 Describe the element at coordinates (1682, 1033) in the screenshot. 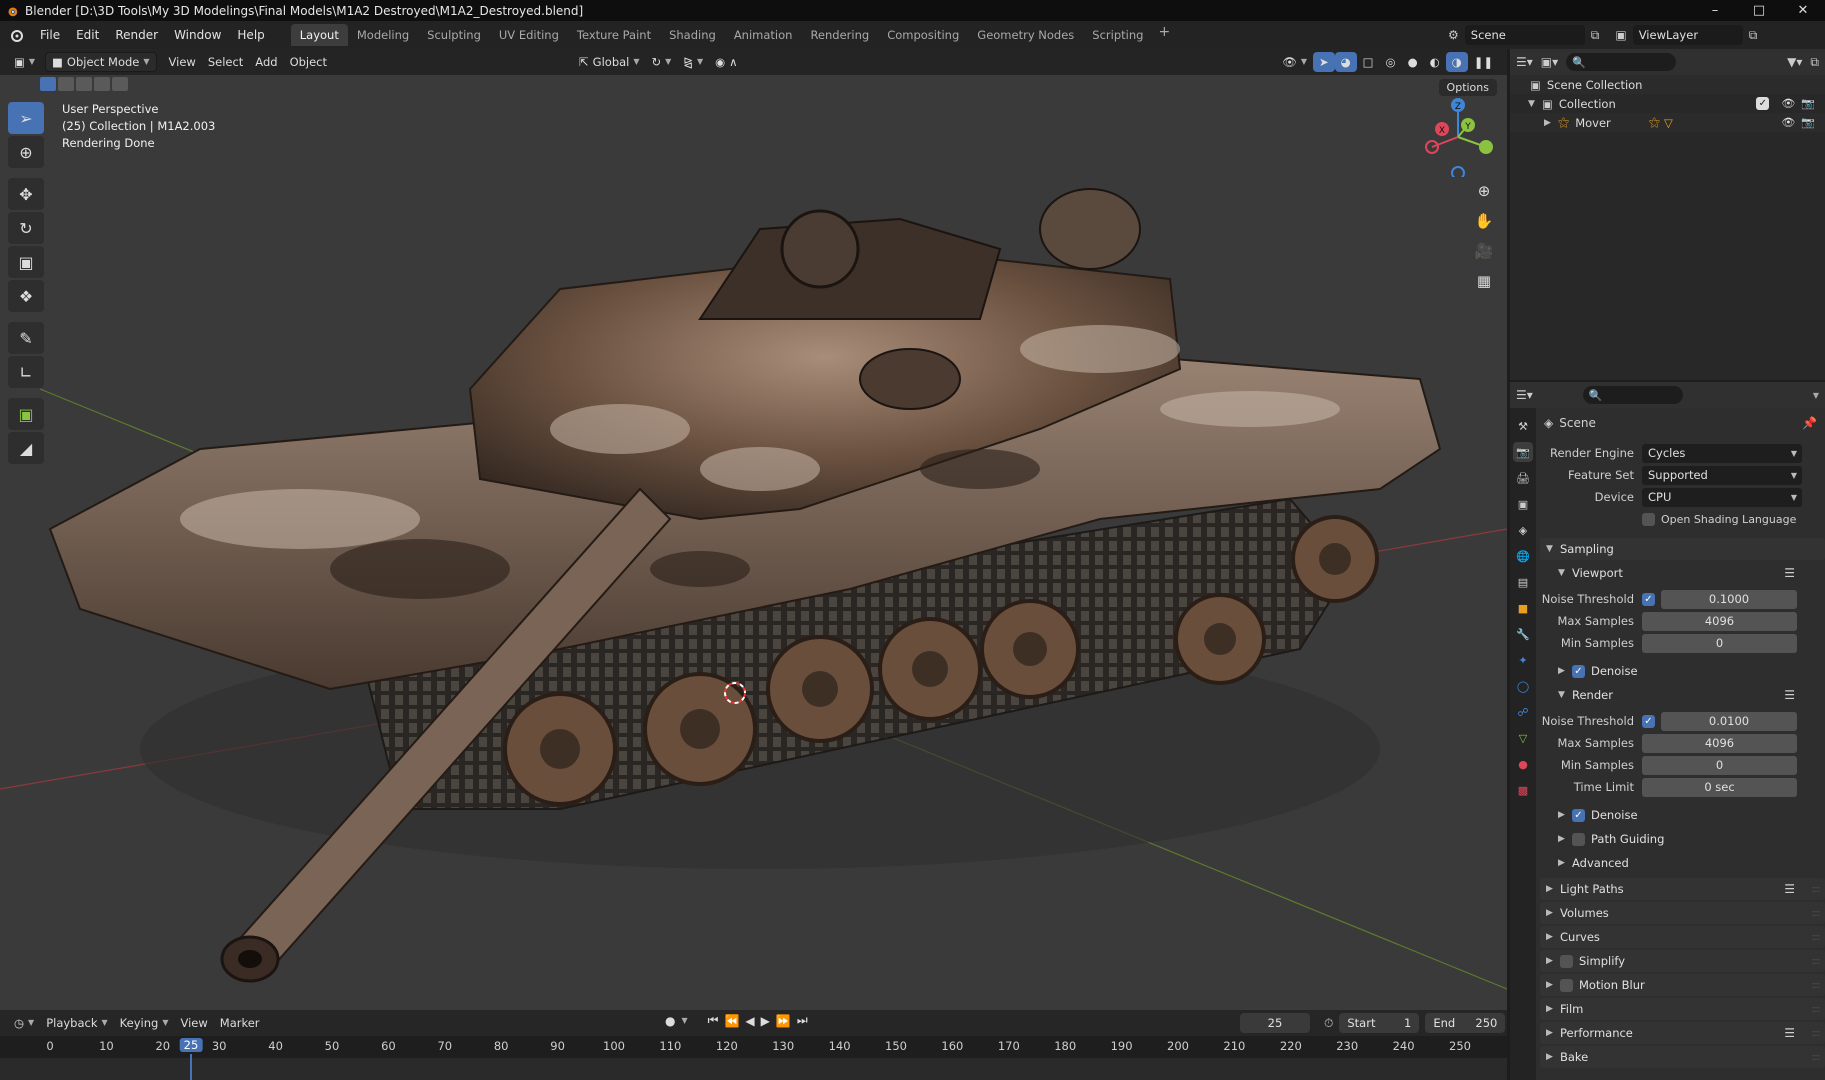

I see `performance-panel-header: ▶ Performance ☰ :::` at that location.